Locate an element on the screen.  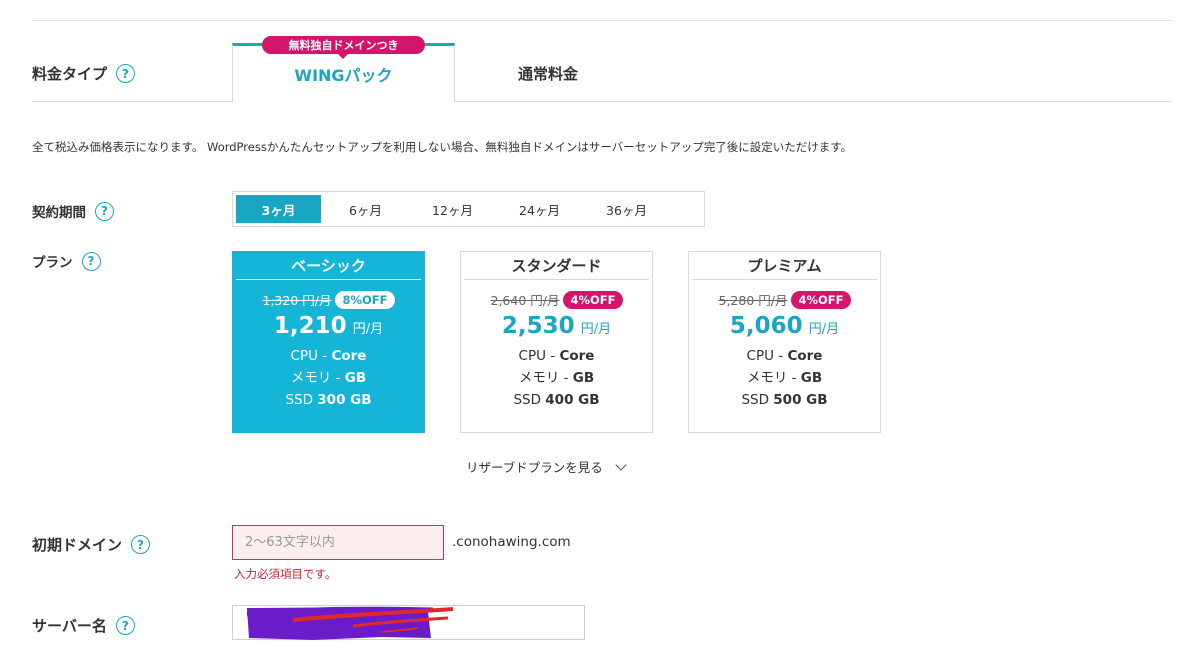
free-domain-badge: 無料独自ドメインつき is located at coordinates (343, 47).